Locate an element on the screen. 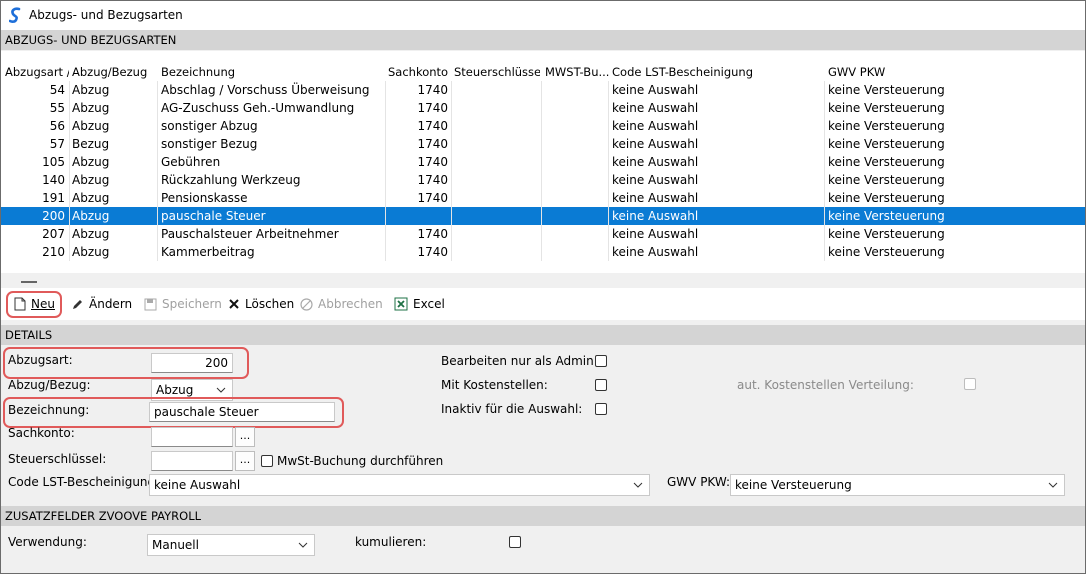 Image resolution: width=1086 pixels, height=574 pixels. abzugsart-input: 200 is located at coordinates (192, 363).